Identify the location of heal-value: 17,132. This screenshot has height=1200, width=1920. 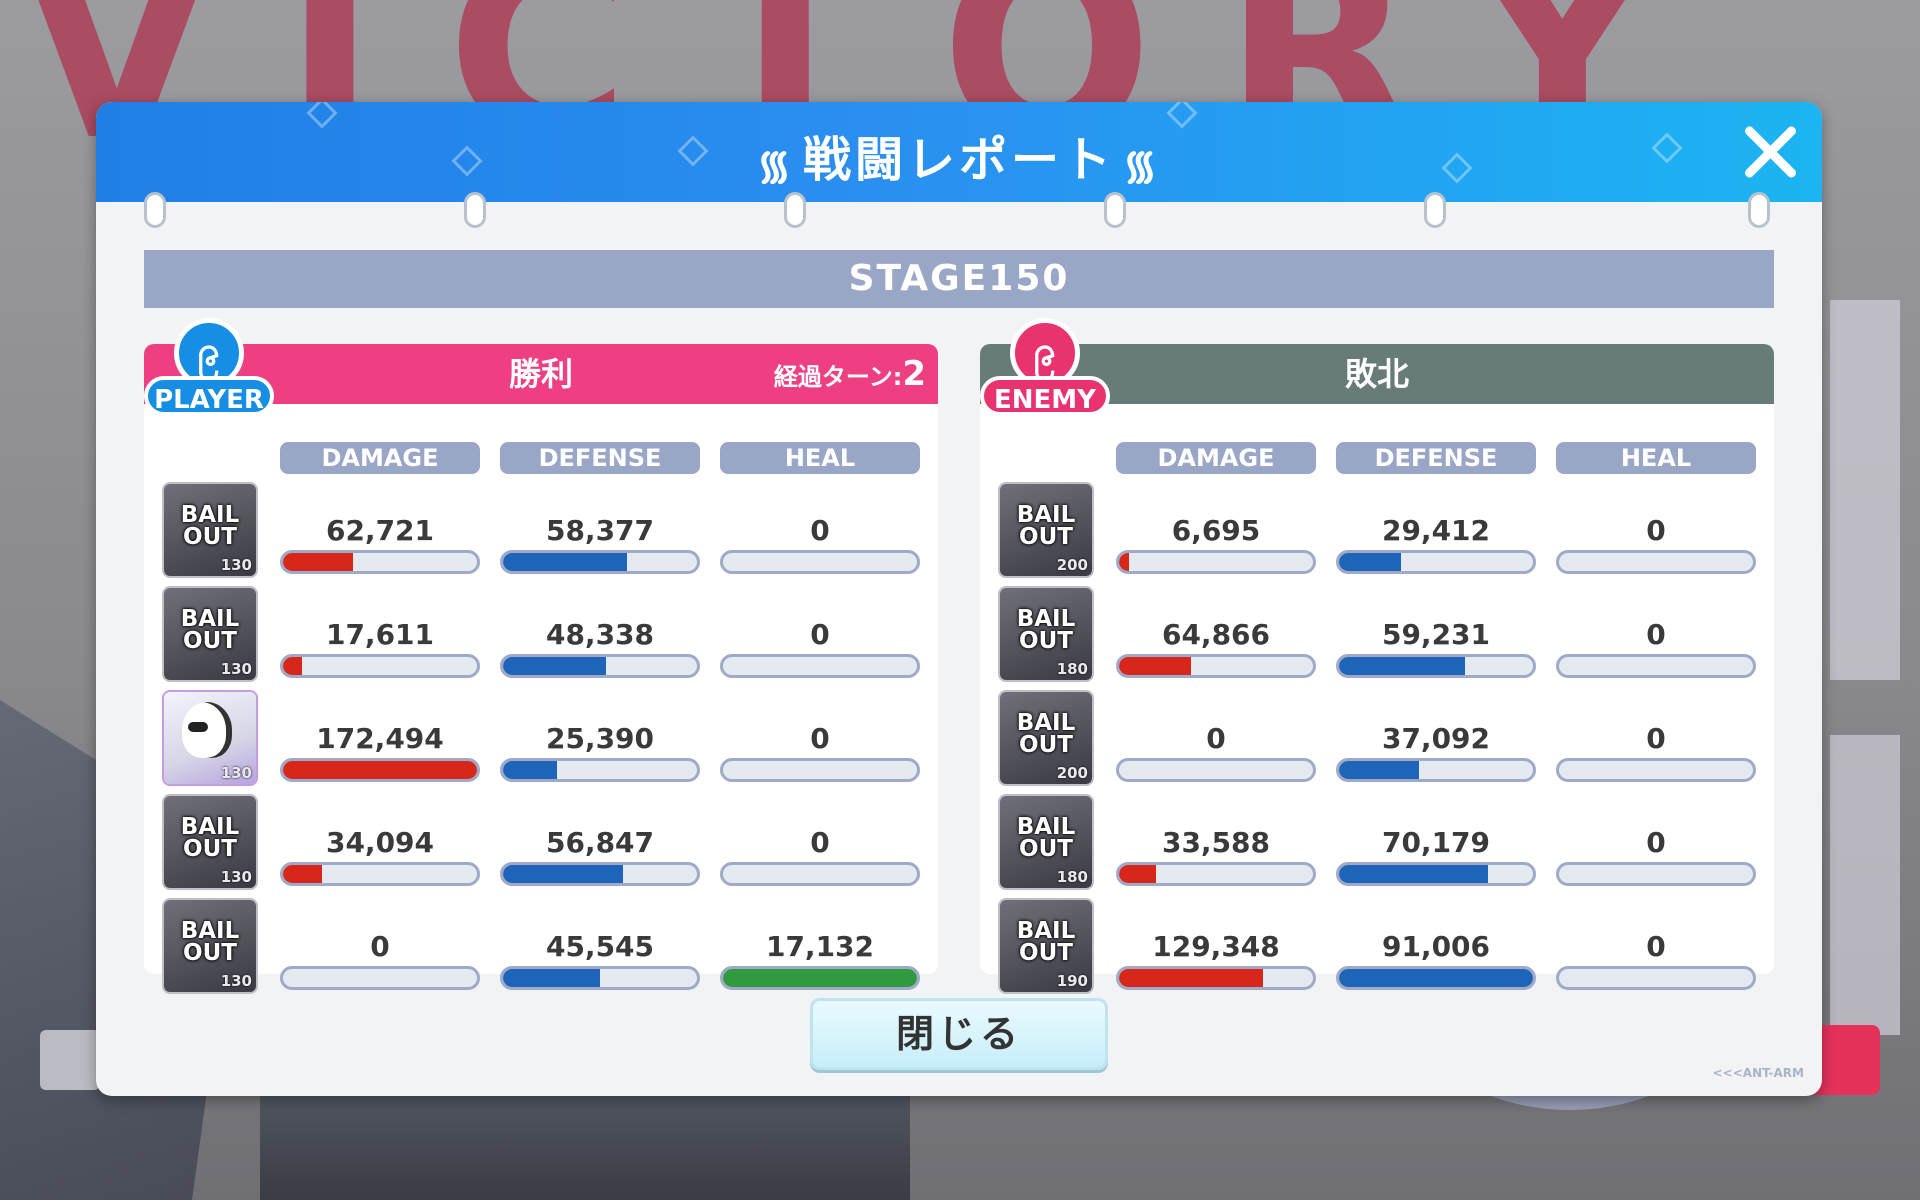
(820, 946).